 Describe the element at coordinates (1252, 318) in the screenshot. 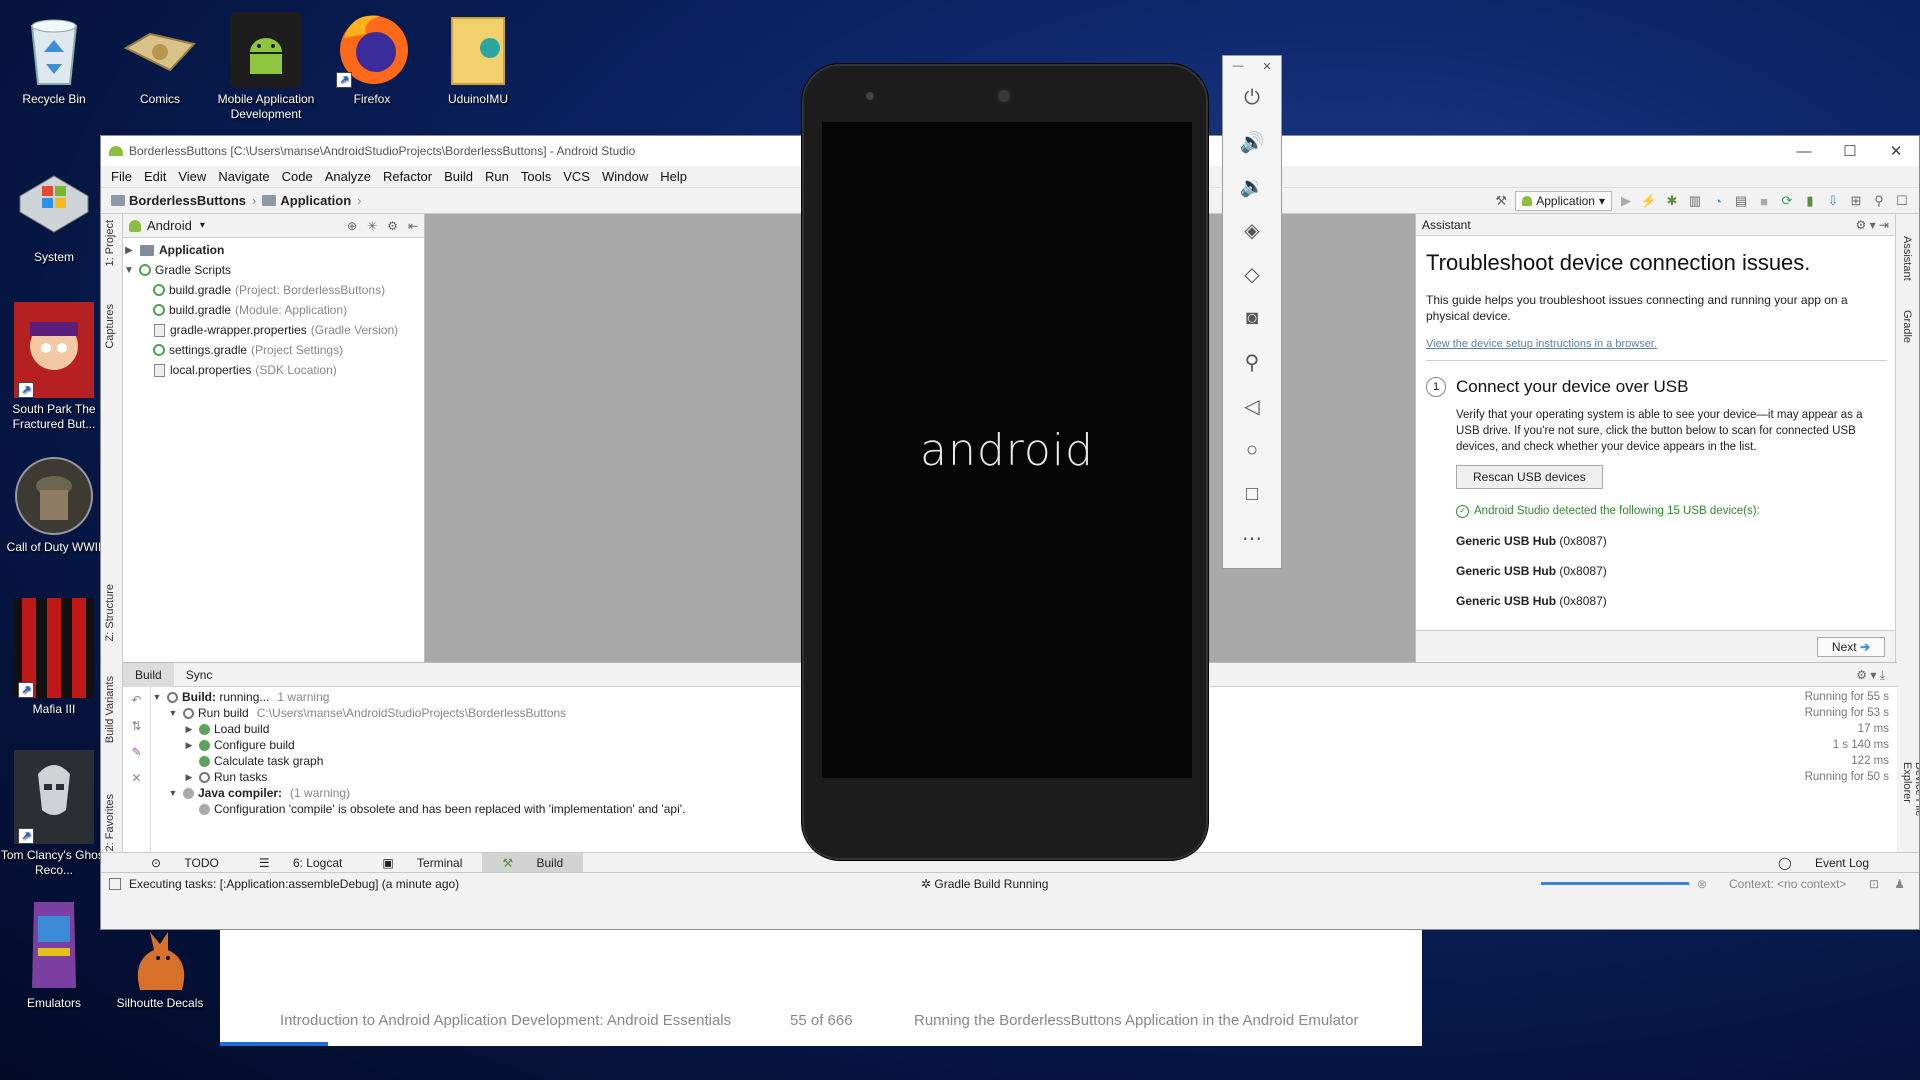

I see `camera-icon: ◙` at that location.